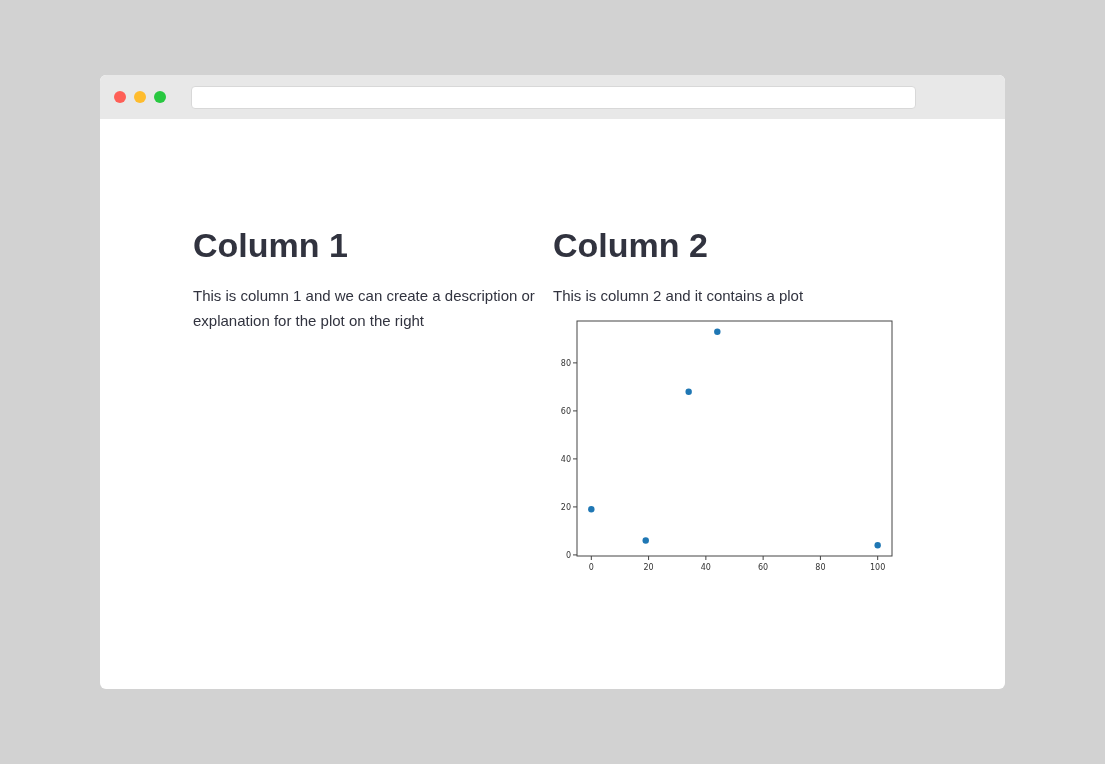 This screenshot has width=1105, height=764. I want to click on x-tick-label: 80, so click(820, 567).